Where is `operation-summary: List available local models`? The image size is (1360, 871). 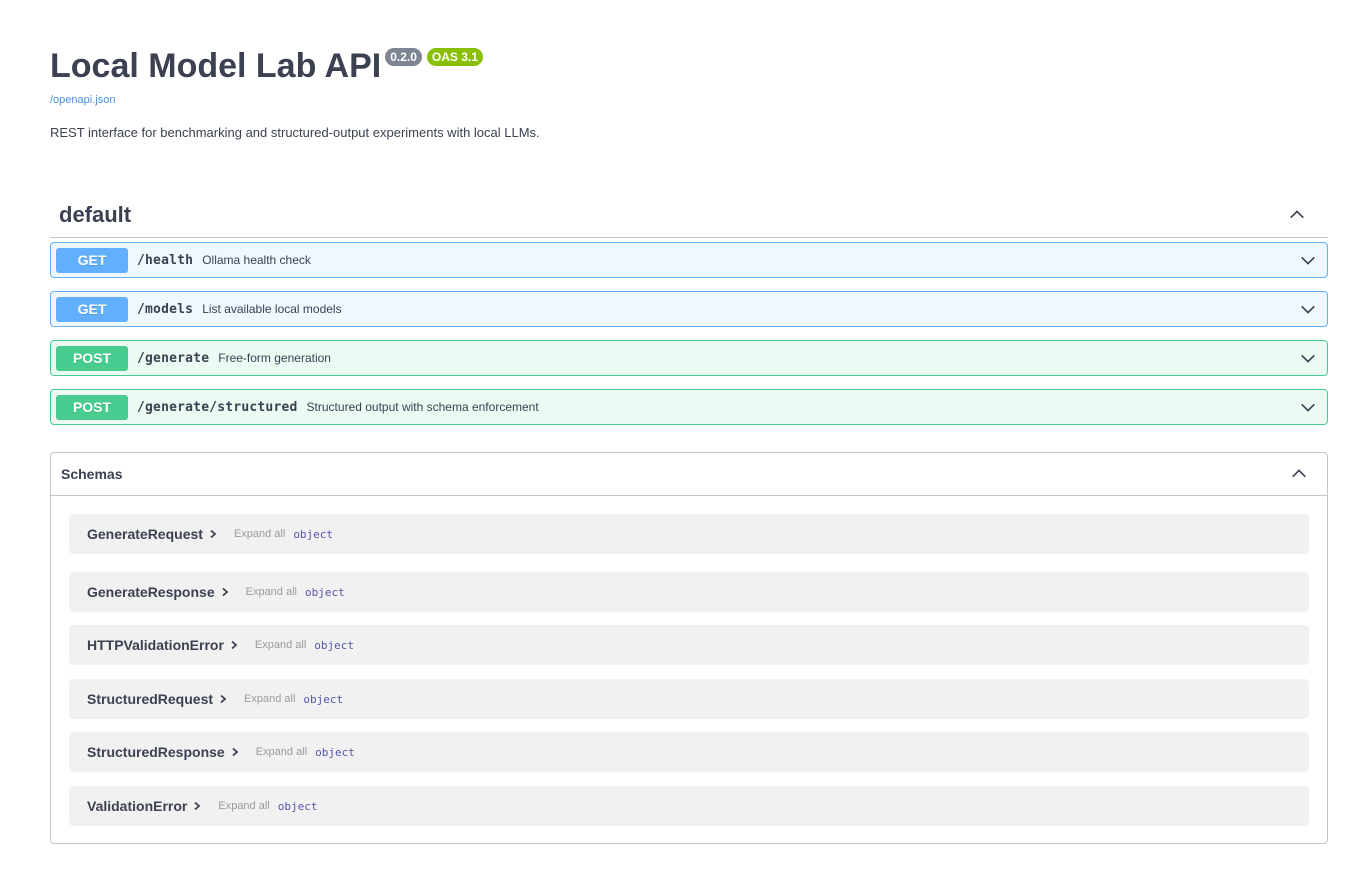
operation-summary: List available local models is located at coordinates (272, 309).